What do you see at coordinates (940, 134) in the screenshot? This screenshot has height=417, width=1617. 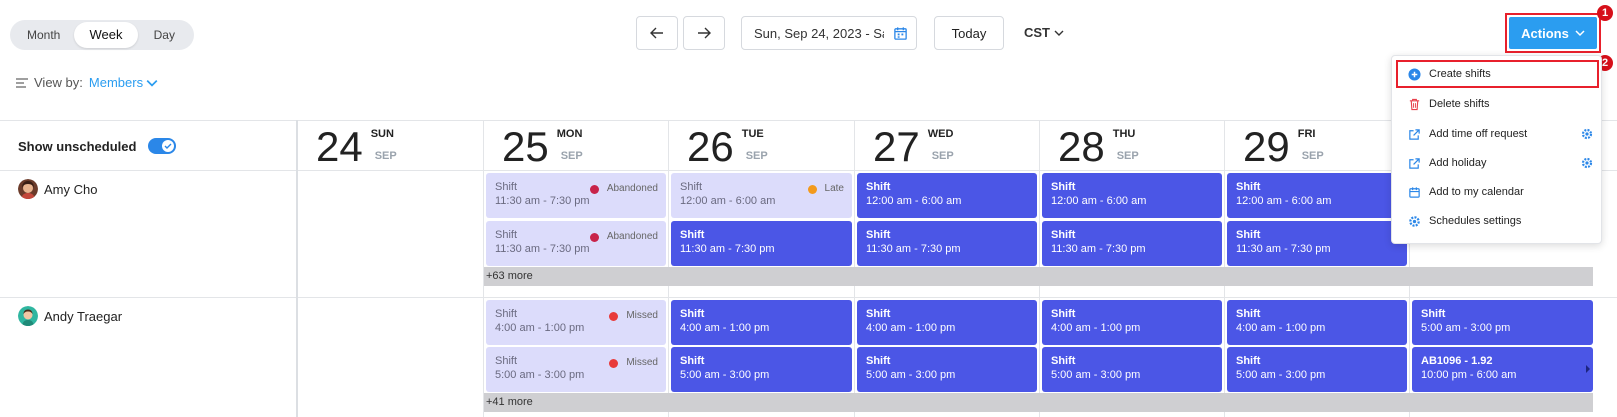 I see `day-of-week: WED` at bounding box center [940, 134].